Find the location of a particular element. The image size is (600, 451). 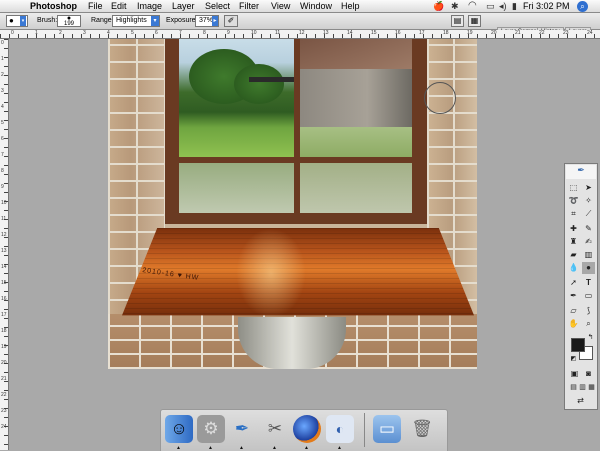

range-select: Highlights ▾ is located at coordinates (136, 21).